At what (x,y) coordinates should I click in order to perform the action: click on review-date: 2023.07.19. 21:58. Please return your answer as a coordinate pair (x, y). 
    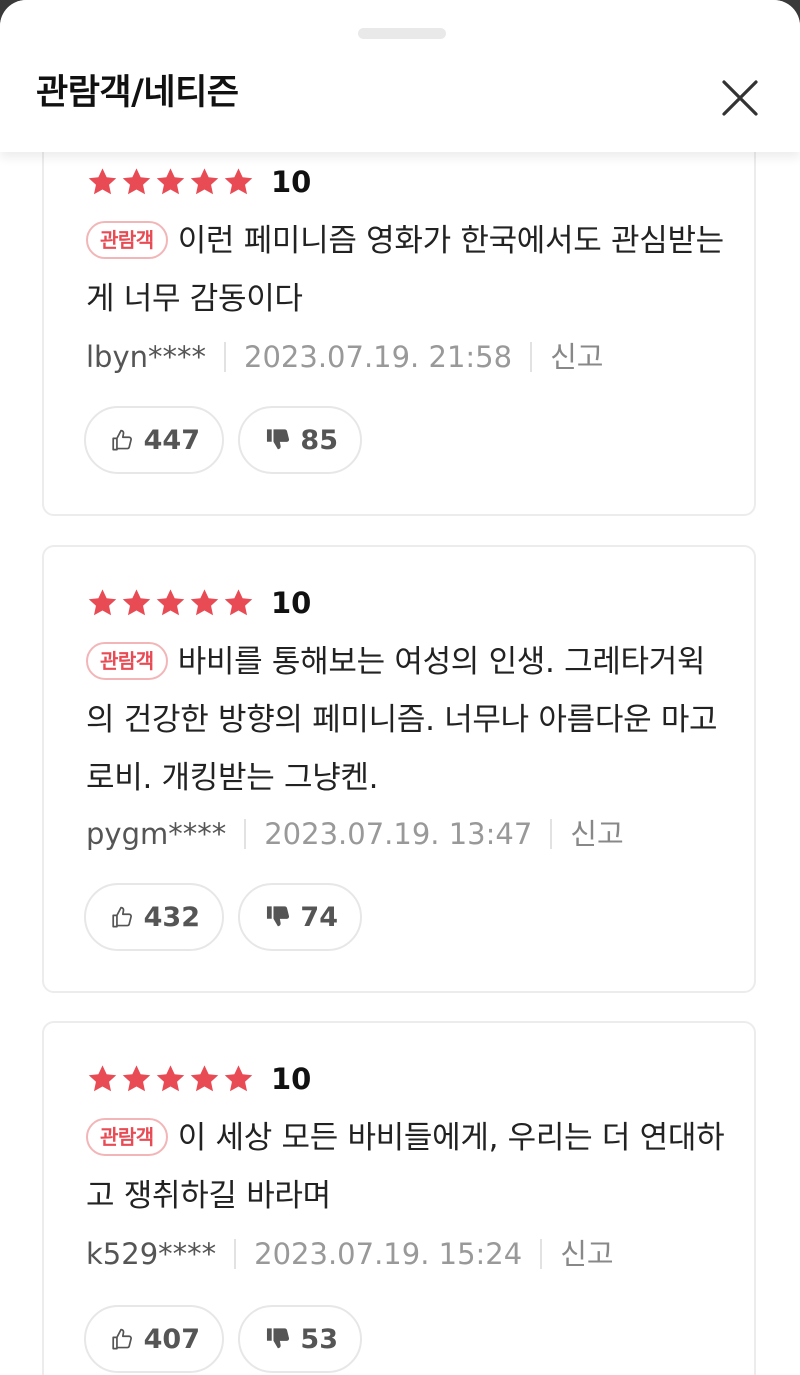
    Looking at the image, I should click on (378, 356).